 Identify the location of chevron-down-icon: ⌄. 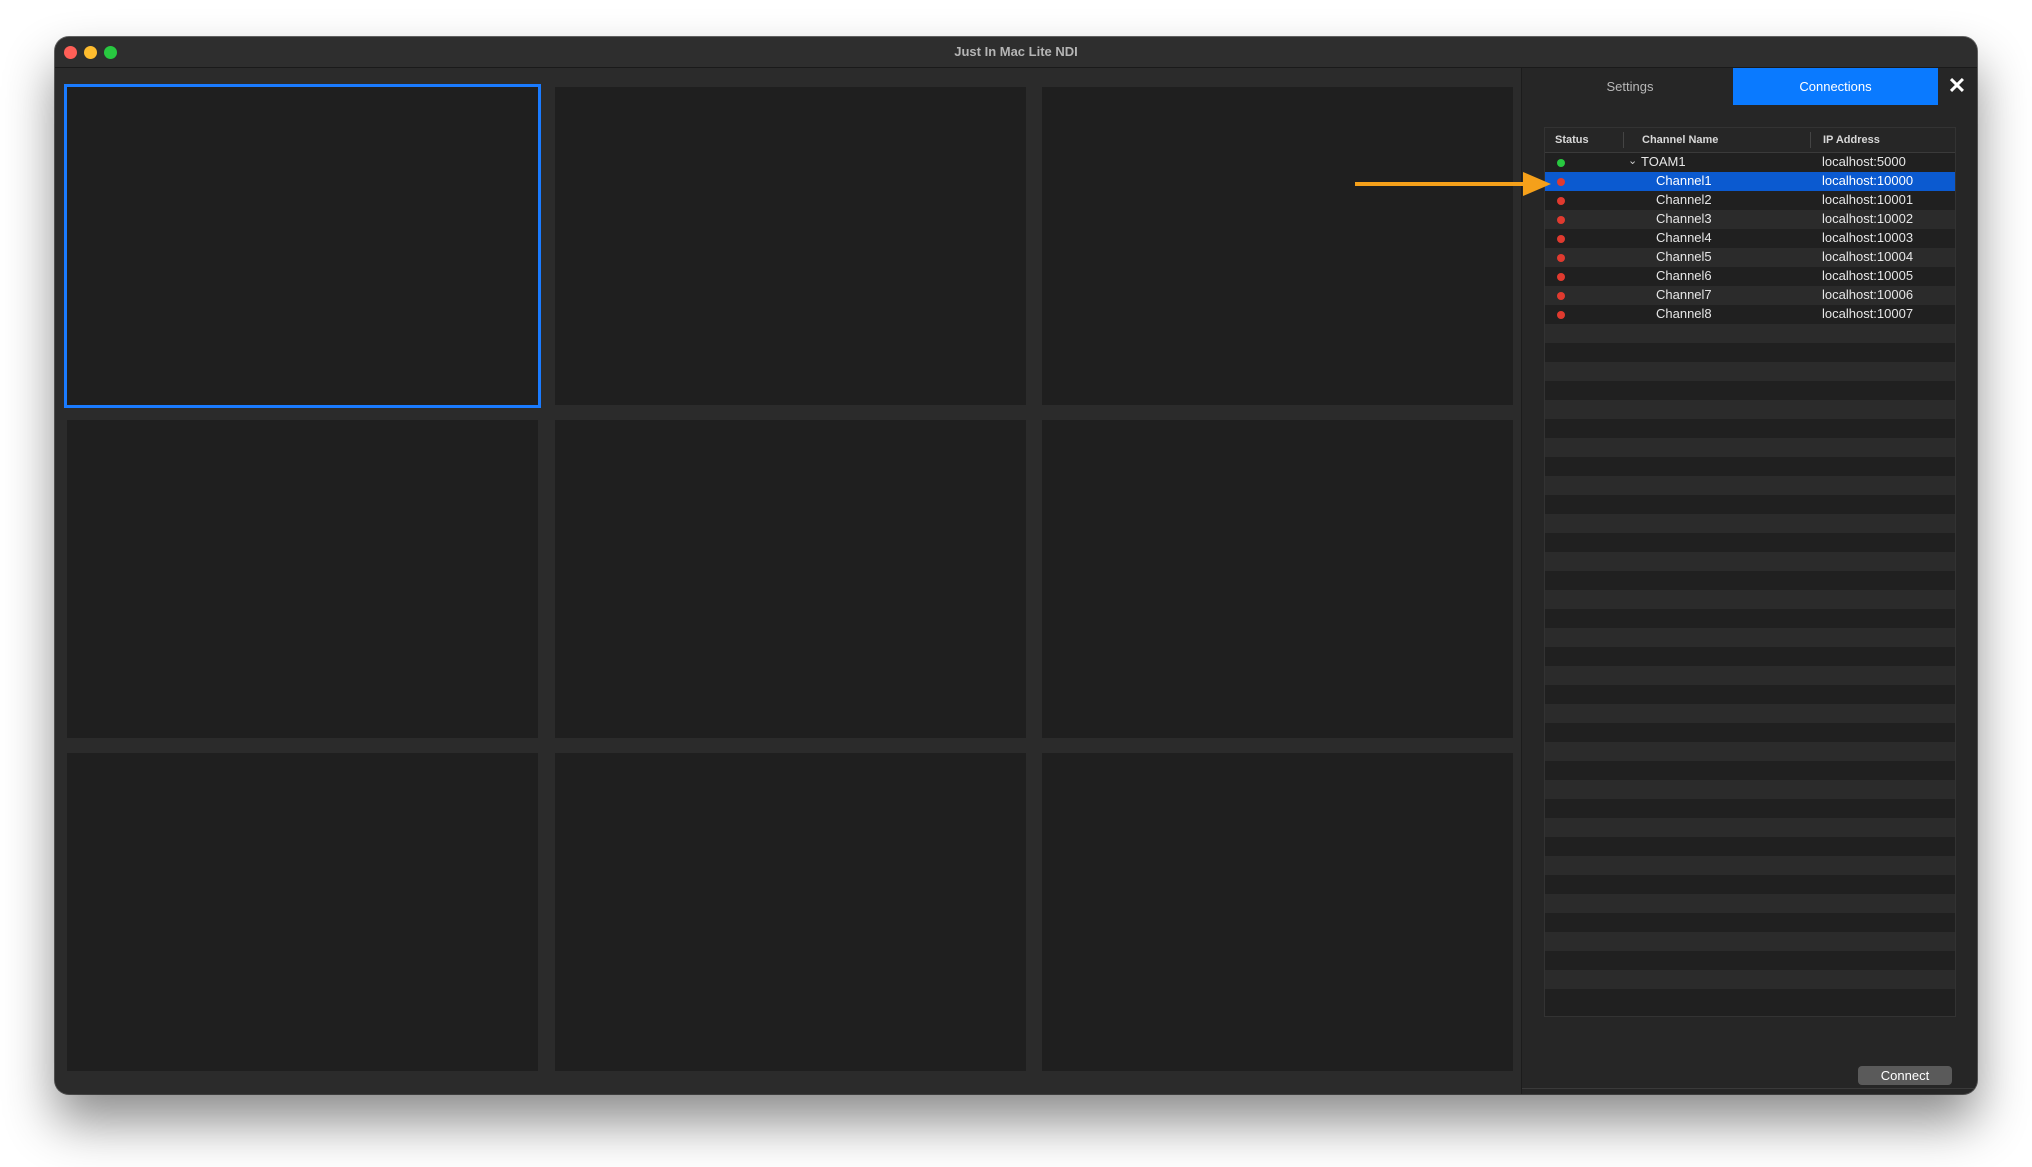
(1632, 160).